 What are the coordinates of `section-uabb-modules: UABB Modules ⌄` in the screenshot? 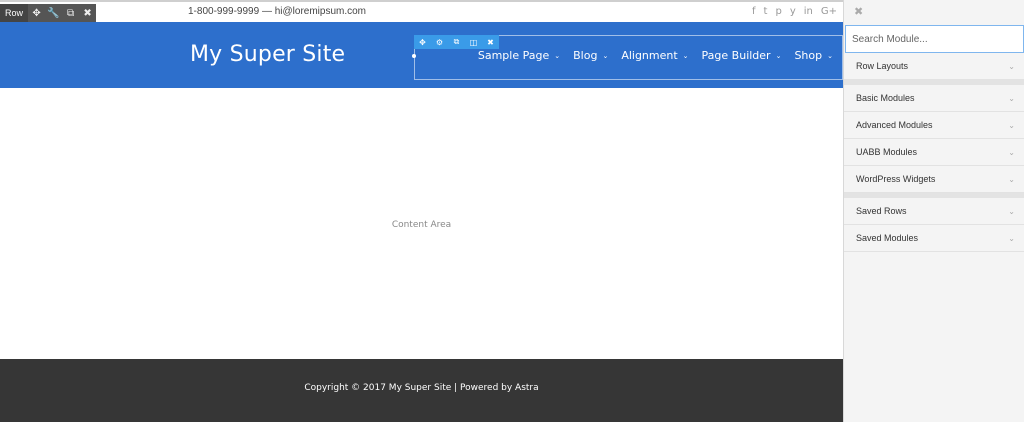 It's located at (934, 152).